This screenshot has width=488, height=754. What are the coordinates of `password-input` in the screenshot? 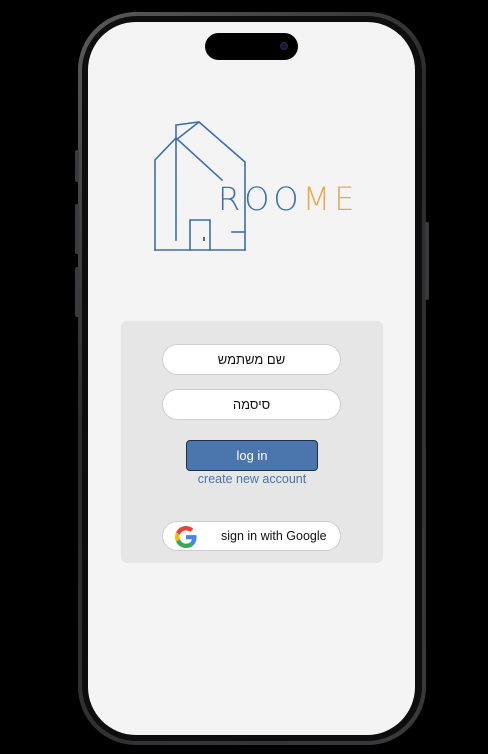 It's located at (251, 404).